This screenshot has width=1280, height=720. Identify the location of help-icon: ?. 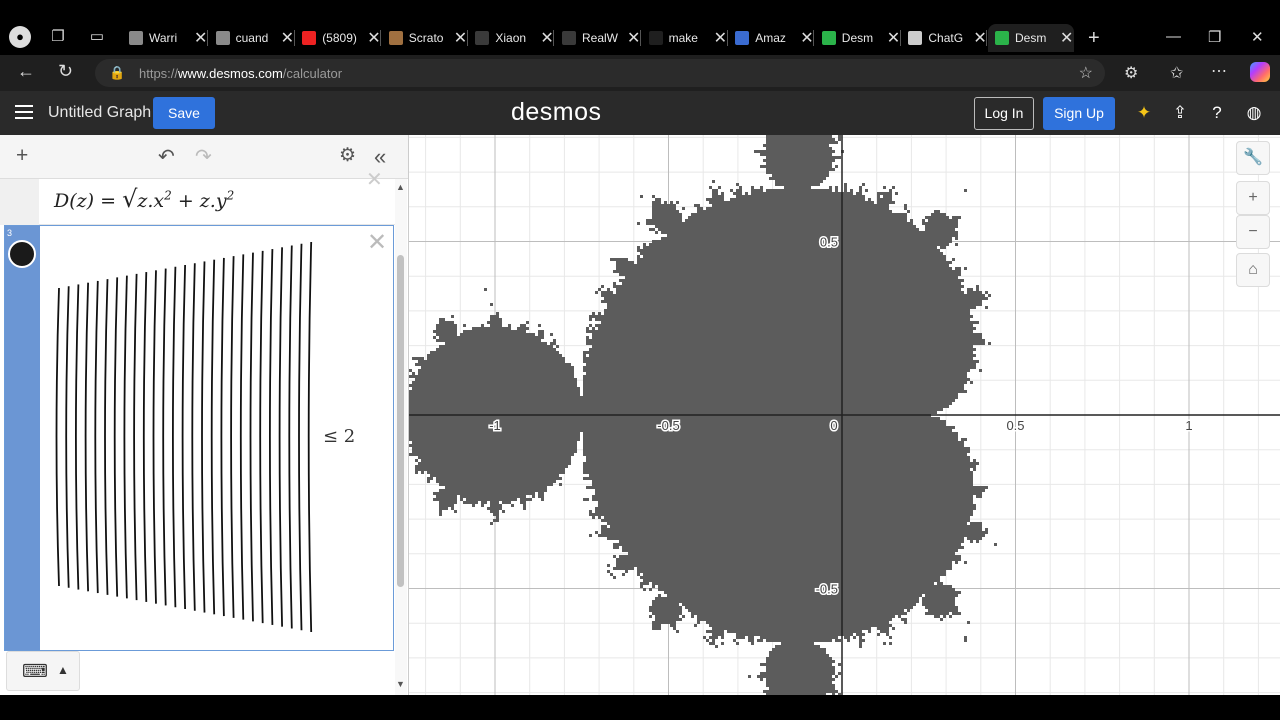
(1217, 113).